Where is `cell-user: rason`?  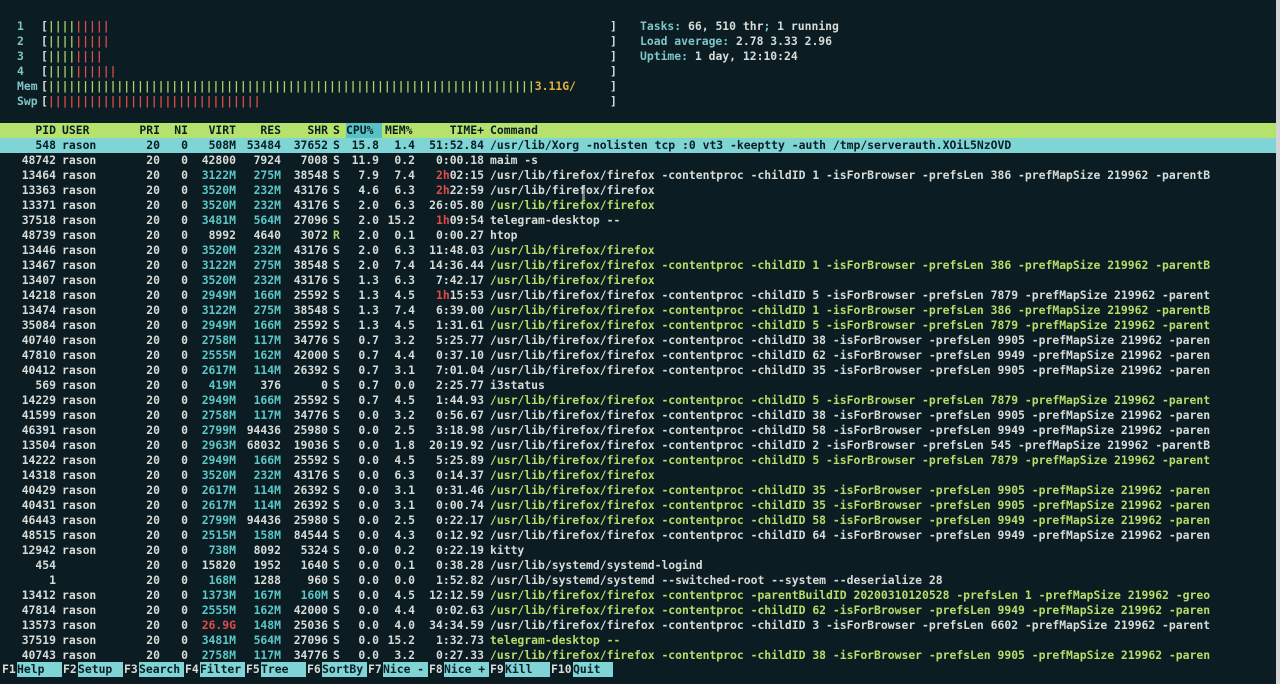 cell-user: rason is located at coordinates (79, 385).